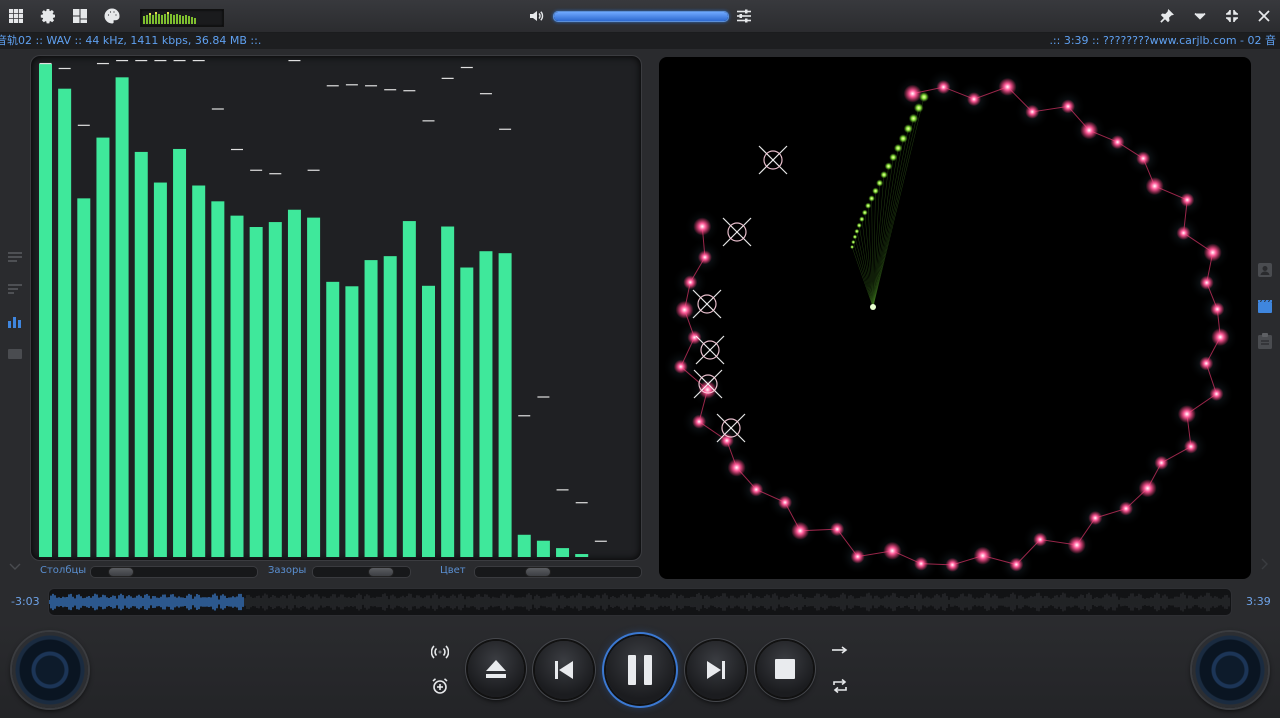 This screenshot has width=1280, height=718. Describe the element at coordinates (640, 602) in the screenshot. I see `seek-waveform` at that location.